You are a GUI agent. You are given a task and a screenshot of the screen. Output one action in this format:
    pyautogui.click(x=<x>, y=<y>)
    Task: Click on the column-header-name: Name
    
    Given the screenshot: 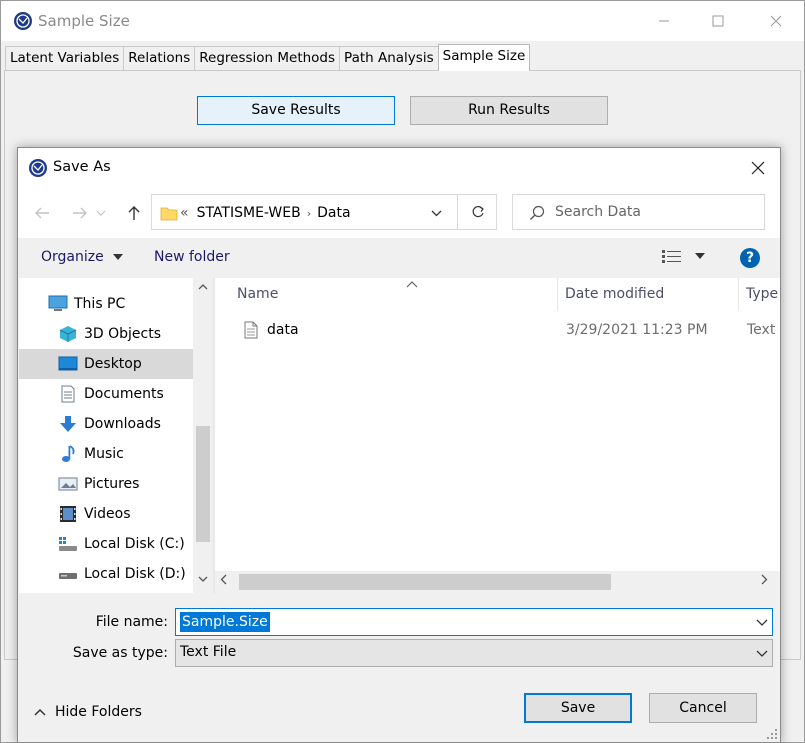 What is the action you would take?
    pyautogui.click(x=394, y=294)
    